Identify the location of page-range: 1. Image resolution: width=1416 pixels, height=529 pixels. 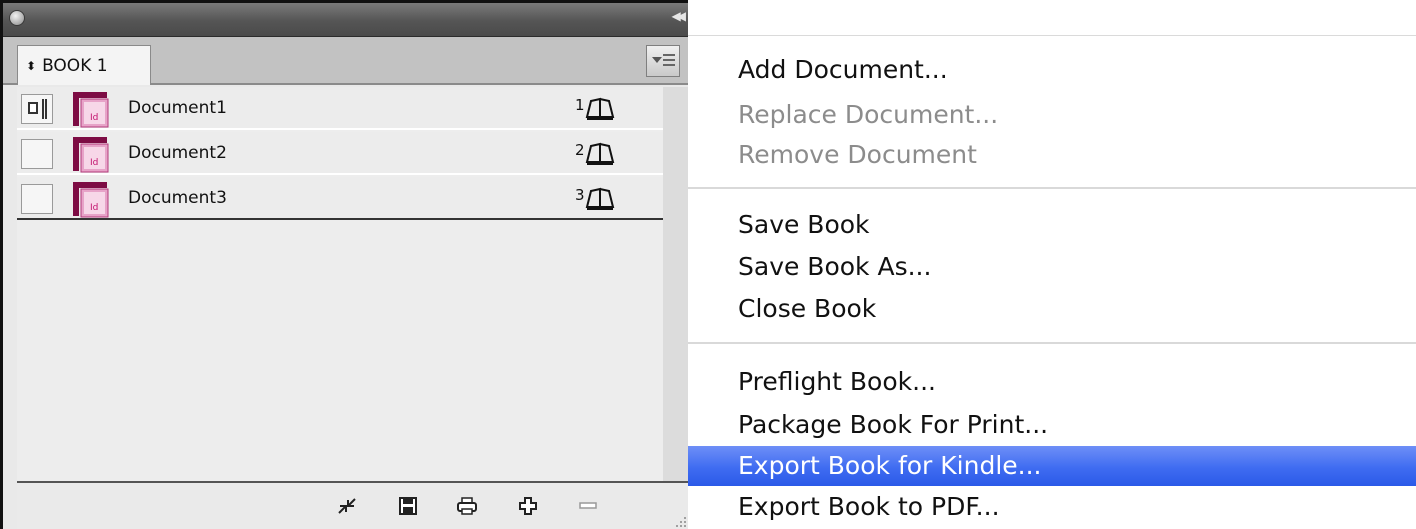
(580, 105).